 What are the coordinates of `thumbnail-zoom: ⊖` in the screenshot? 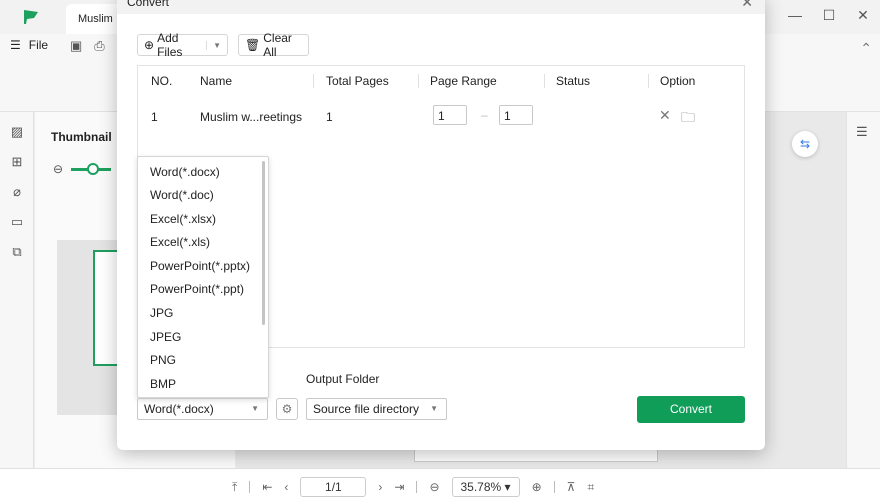 It's located at (82, 169).